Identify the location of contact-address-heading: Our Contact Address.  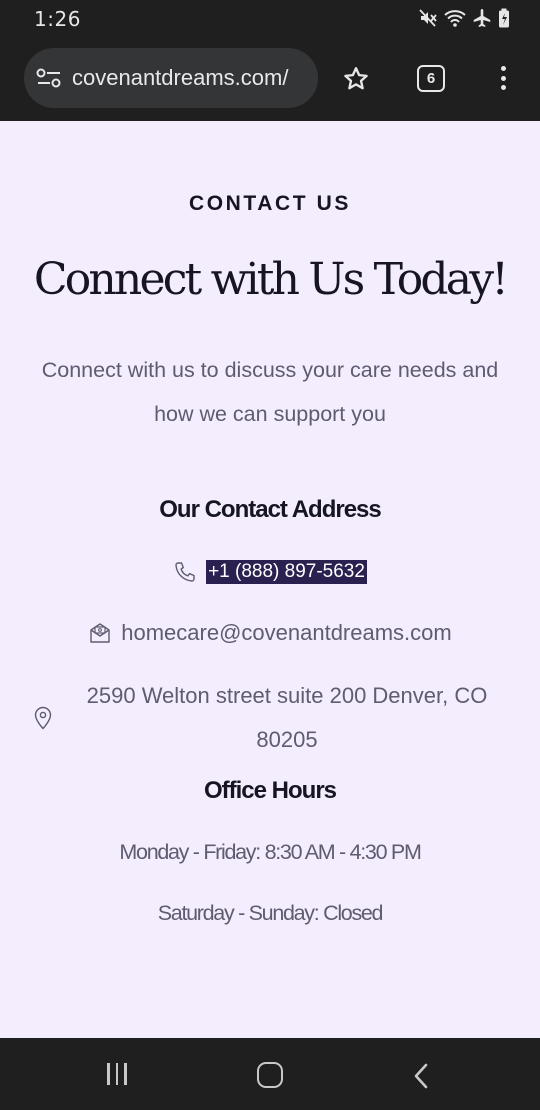
(270, 509).